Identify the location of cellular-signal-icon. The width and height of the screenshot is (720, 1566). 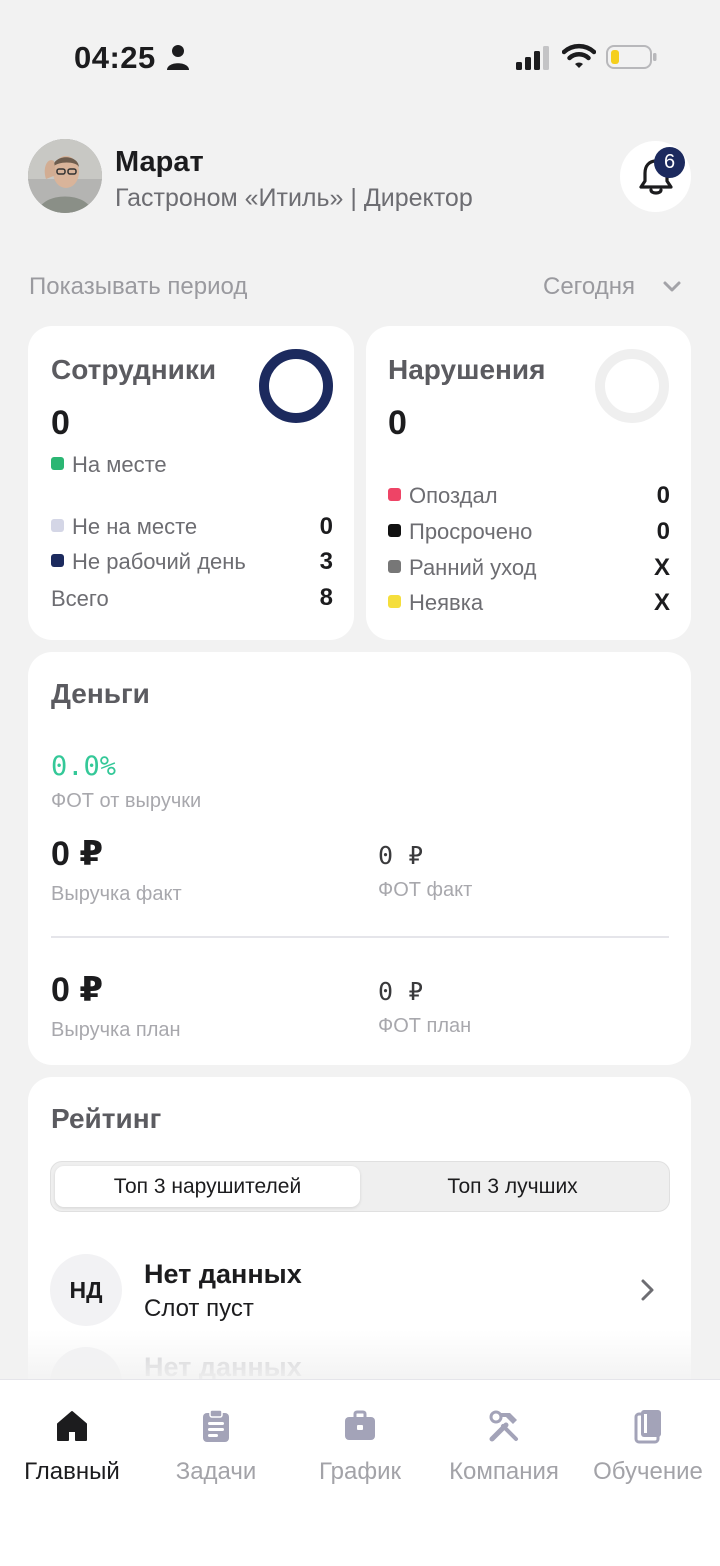
(532, 58).